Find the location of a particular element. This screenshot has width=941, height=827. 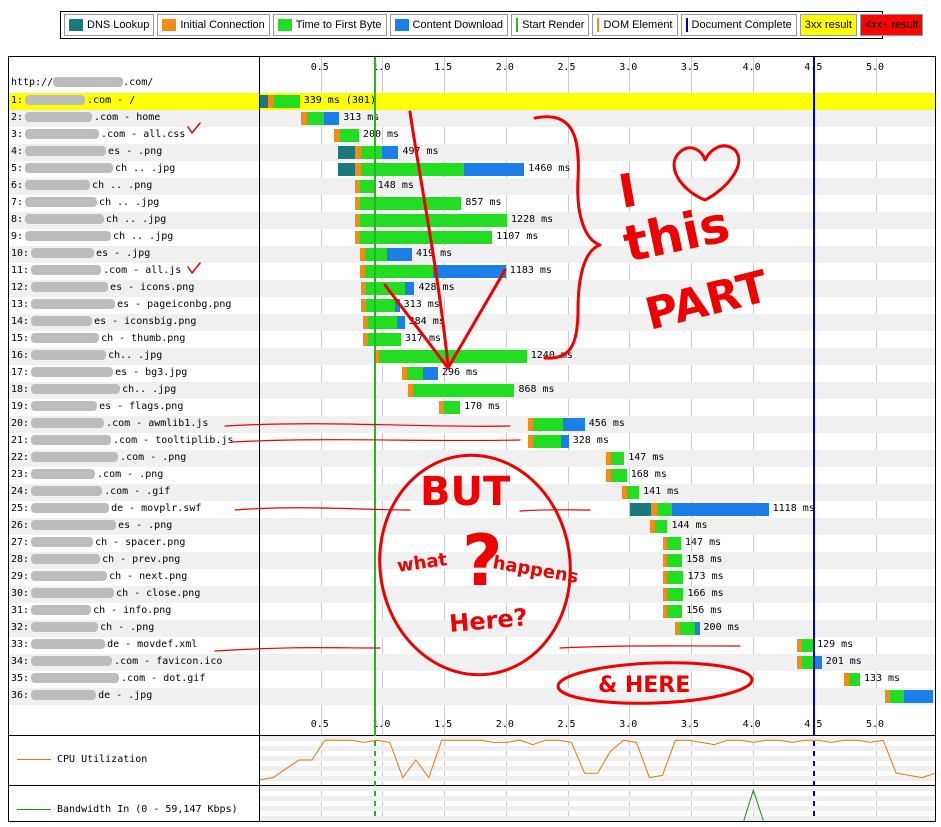

request-number: 25: is located at coordinates (20, 508).